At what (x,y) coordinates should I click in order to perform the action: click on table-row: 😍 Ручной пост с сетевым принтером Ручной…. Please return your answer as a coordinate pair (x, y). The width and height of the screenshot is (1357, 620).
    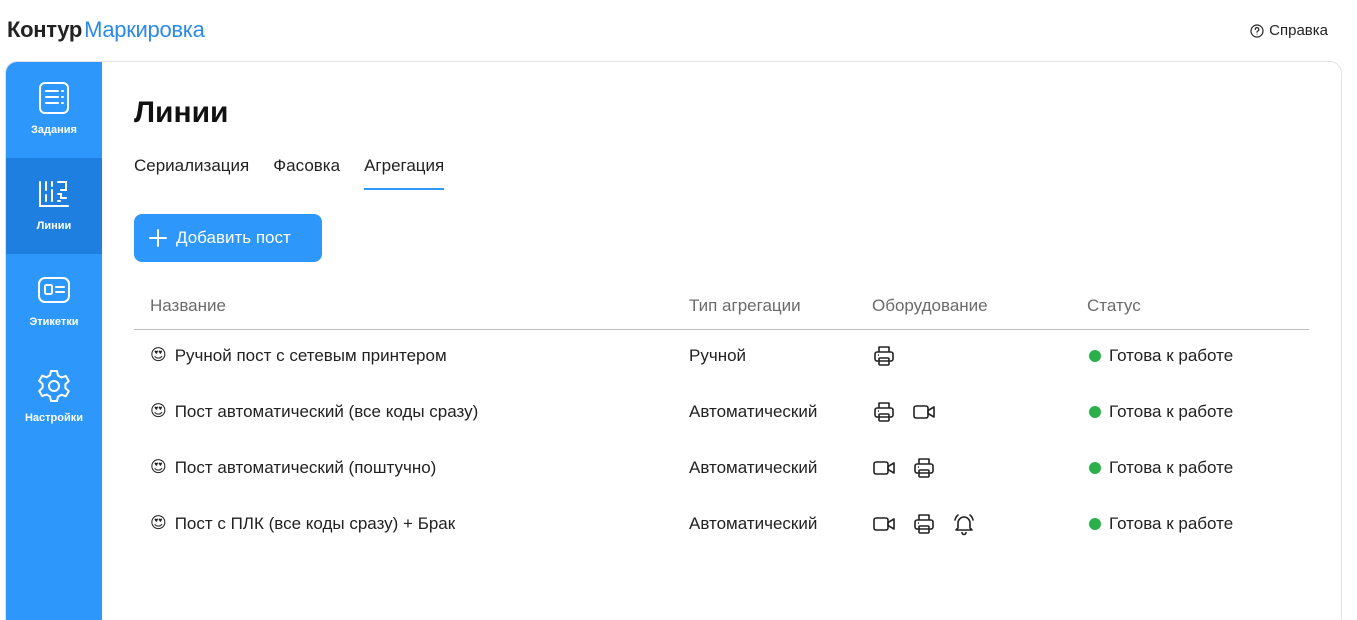
    Looking at the image, I should click on (721, 358).